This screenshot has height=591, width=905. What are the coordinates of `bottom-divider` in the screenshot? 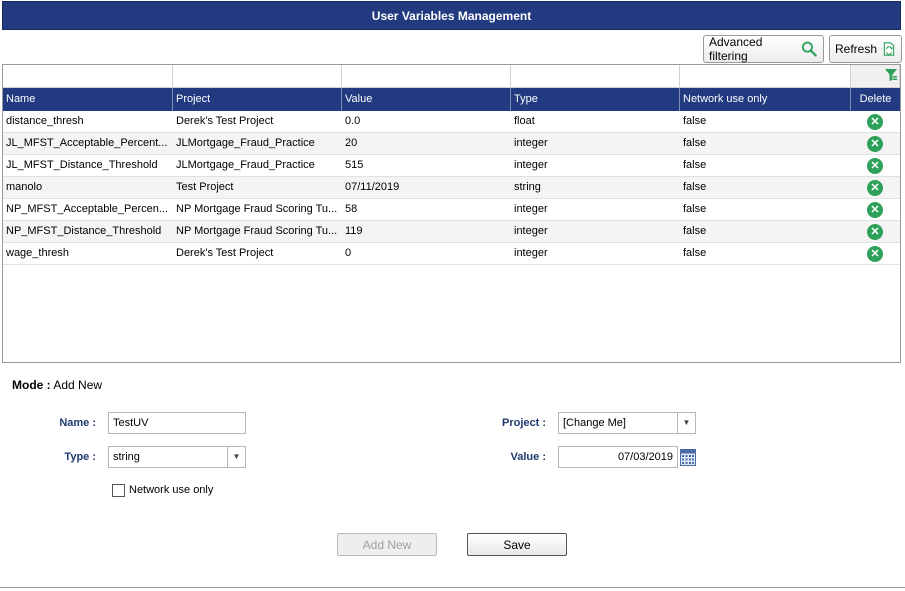 It's located at (452, 587).